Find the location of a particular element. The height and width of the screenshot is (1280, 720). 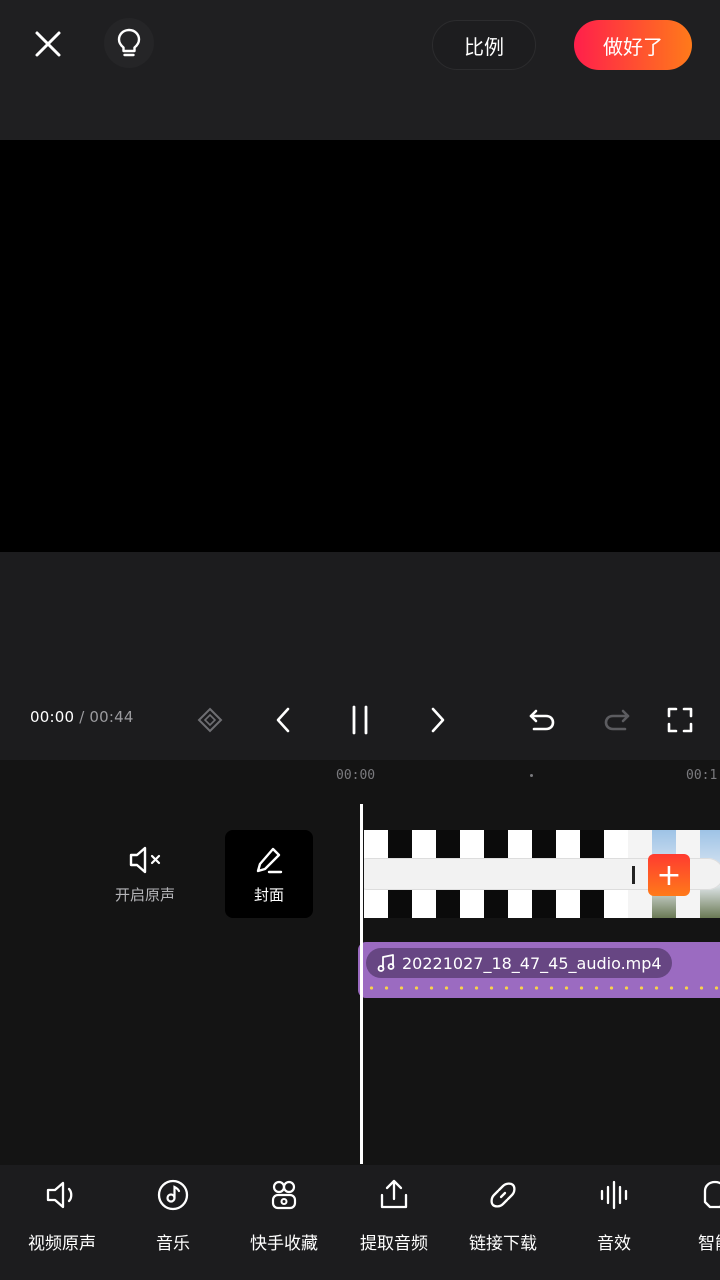

redo-button is located at coordinates (617, 720).